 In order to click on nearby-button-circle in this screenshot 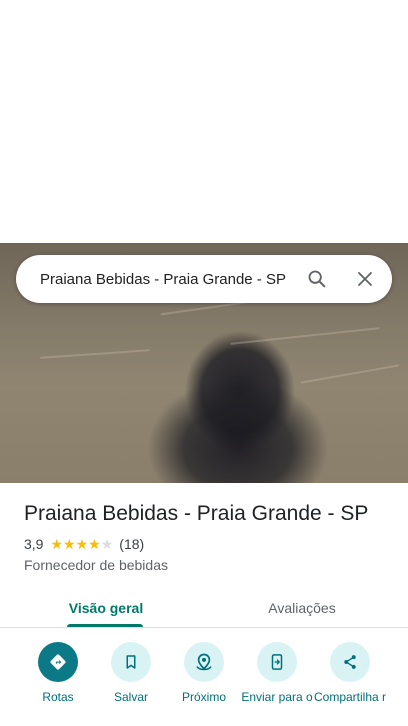, I will do `click(204, 662)`.